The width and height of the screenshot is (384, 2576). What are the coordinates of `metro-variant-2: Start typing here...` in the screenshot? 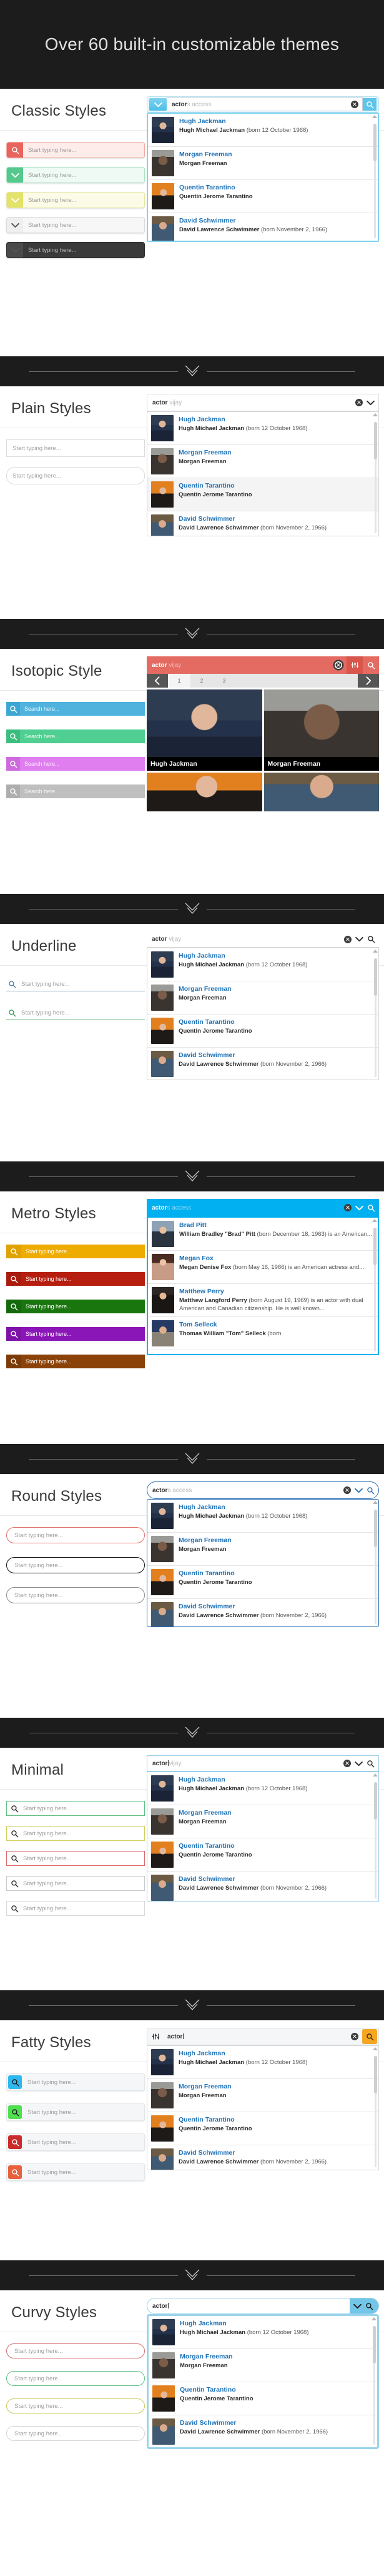 It's located at (75, 1309).